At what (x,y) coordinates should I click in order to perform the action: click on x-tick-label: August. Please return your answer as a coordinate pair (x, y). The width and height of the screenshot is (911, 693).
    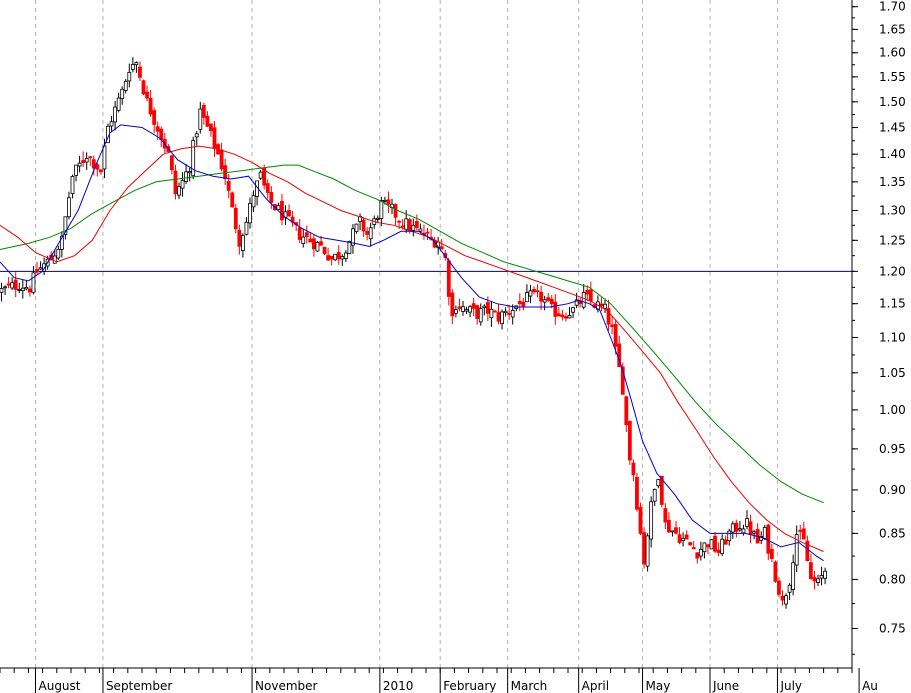
    Looking at the image, I should click on (60, 686).